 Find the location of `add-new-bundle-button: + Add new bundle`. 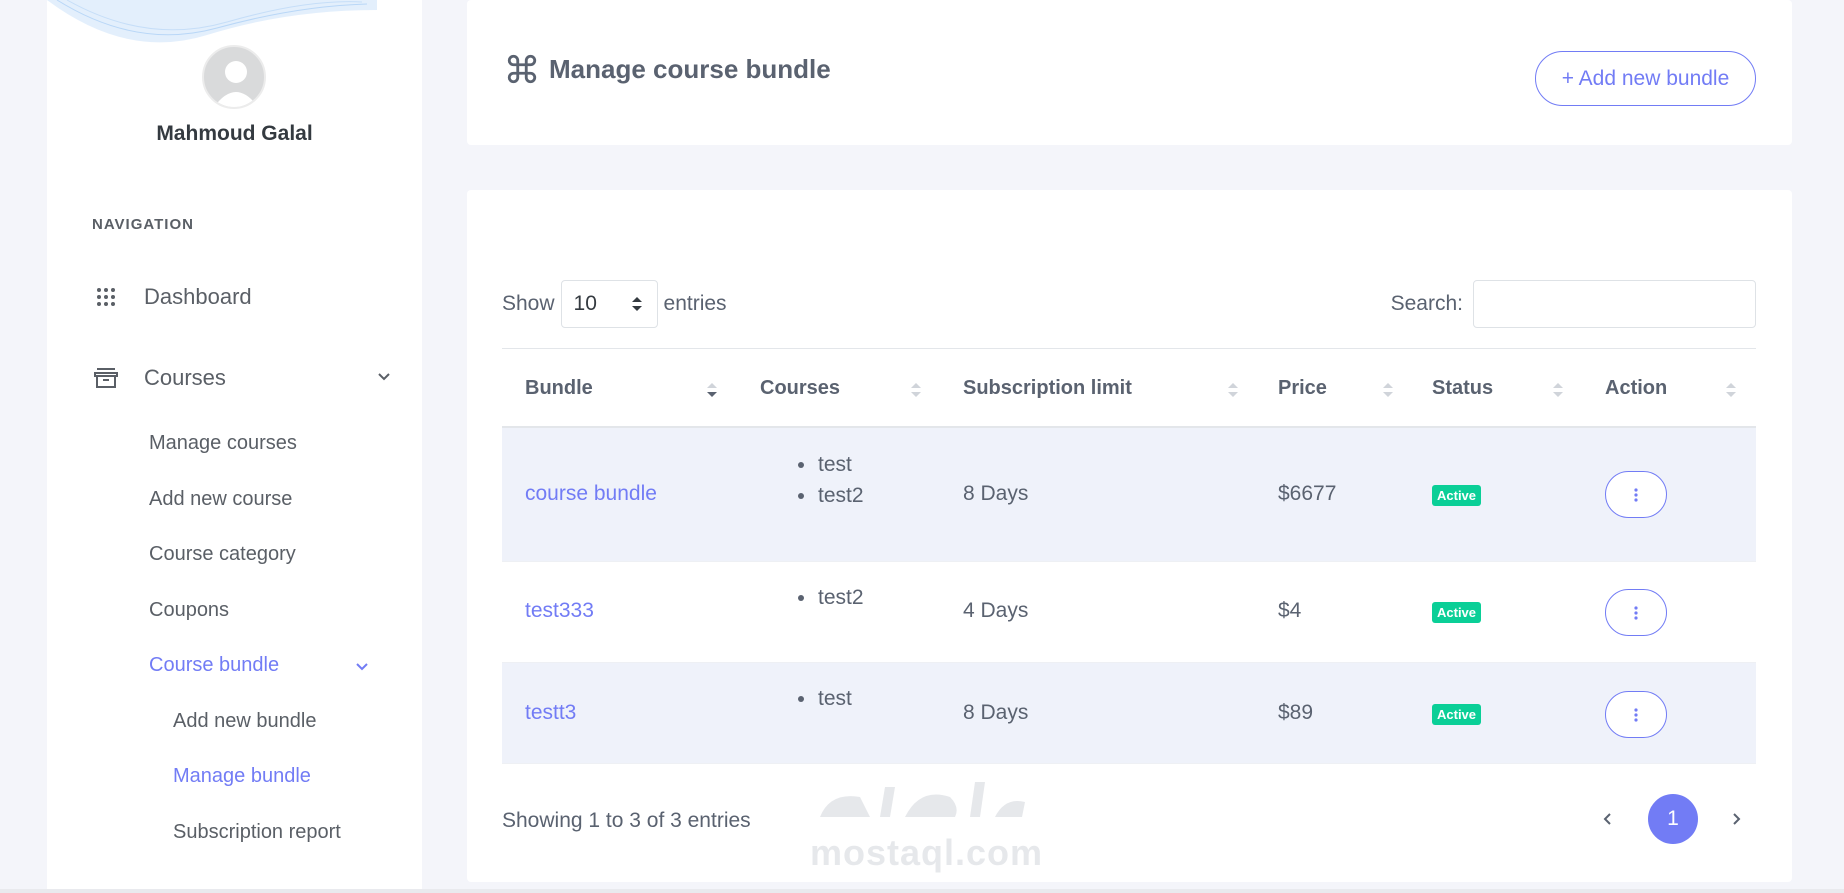

add-new-bundle-button: + Add new bundle is located at coordinates (1645, 78).